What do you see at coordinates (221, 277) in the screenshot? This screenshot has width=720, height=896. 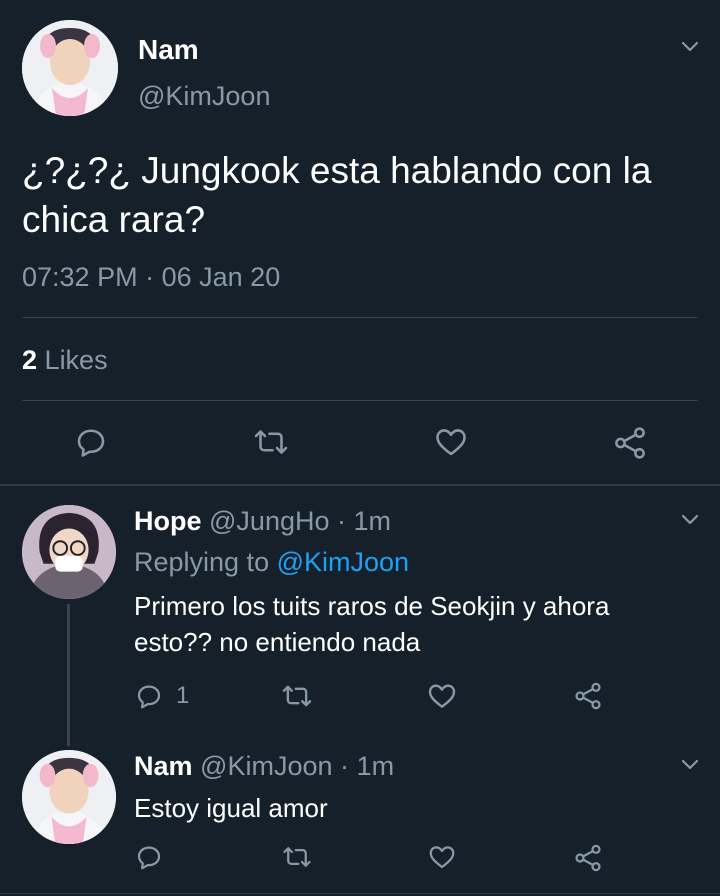 I see `tweet-date: 06 Jan 20` at bounding box center [221, 277].